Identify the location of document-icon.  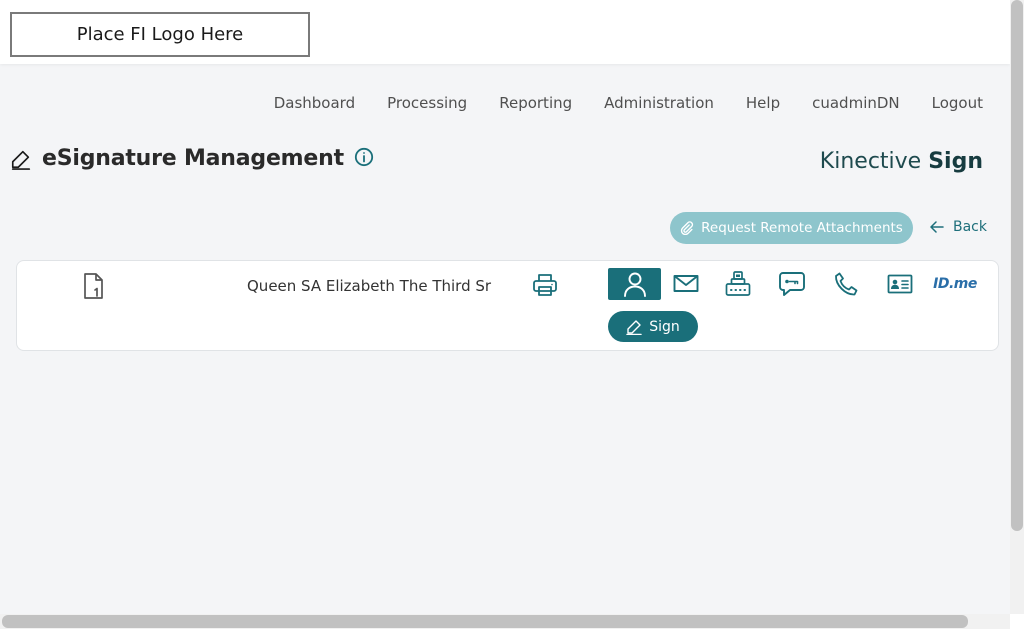
(93, 286).